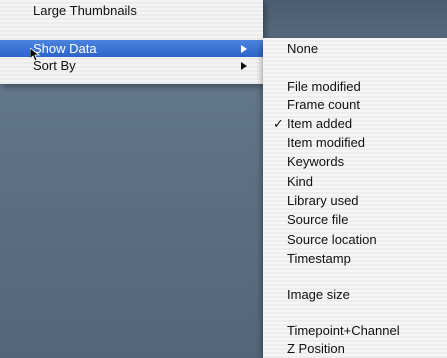 Image resolution: width=447 pixels, height=358 pixels. What do you see at coordinates (35, 55) in the screenshot?
I see `mouse-pointer-icon` at bounding box center [35, 55].